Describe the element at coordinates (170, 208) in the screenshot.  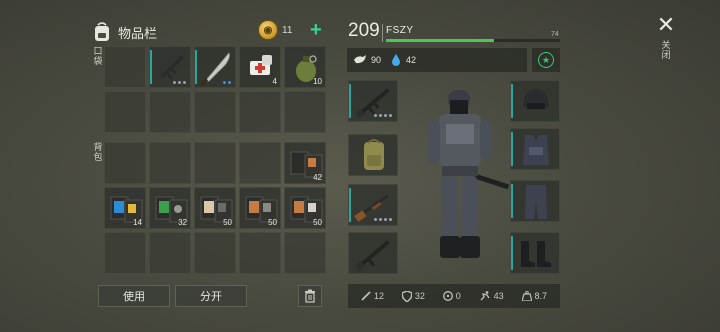
I see `inventory-slot-recipe: 32` at that location.